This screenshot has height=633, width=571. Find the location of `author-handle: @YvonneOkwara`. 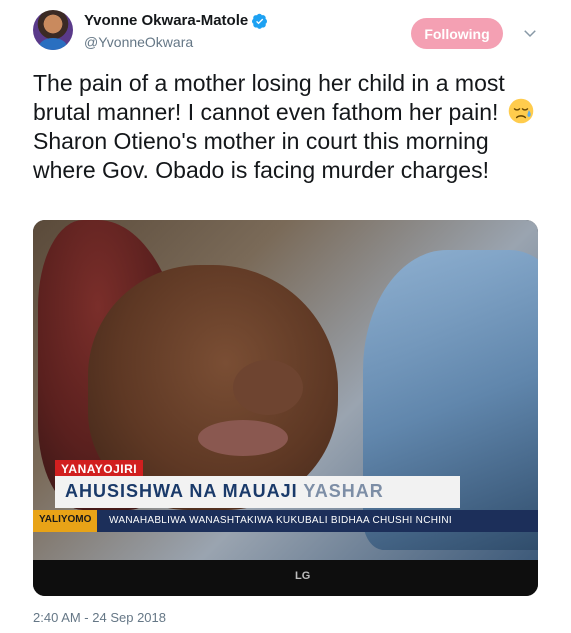

author-handle: @YvonneOkwara is located at coordinates (138, 42).